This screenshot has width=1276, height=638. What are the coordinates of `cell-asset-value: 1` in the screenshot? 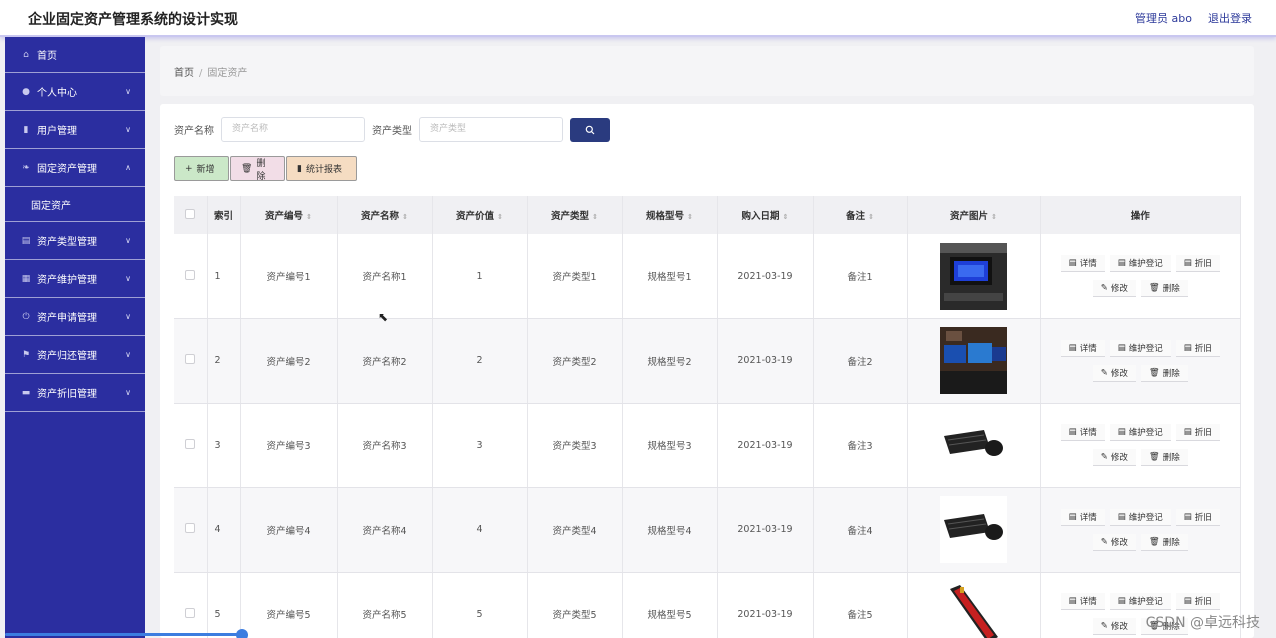 It's located at (480, 276).